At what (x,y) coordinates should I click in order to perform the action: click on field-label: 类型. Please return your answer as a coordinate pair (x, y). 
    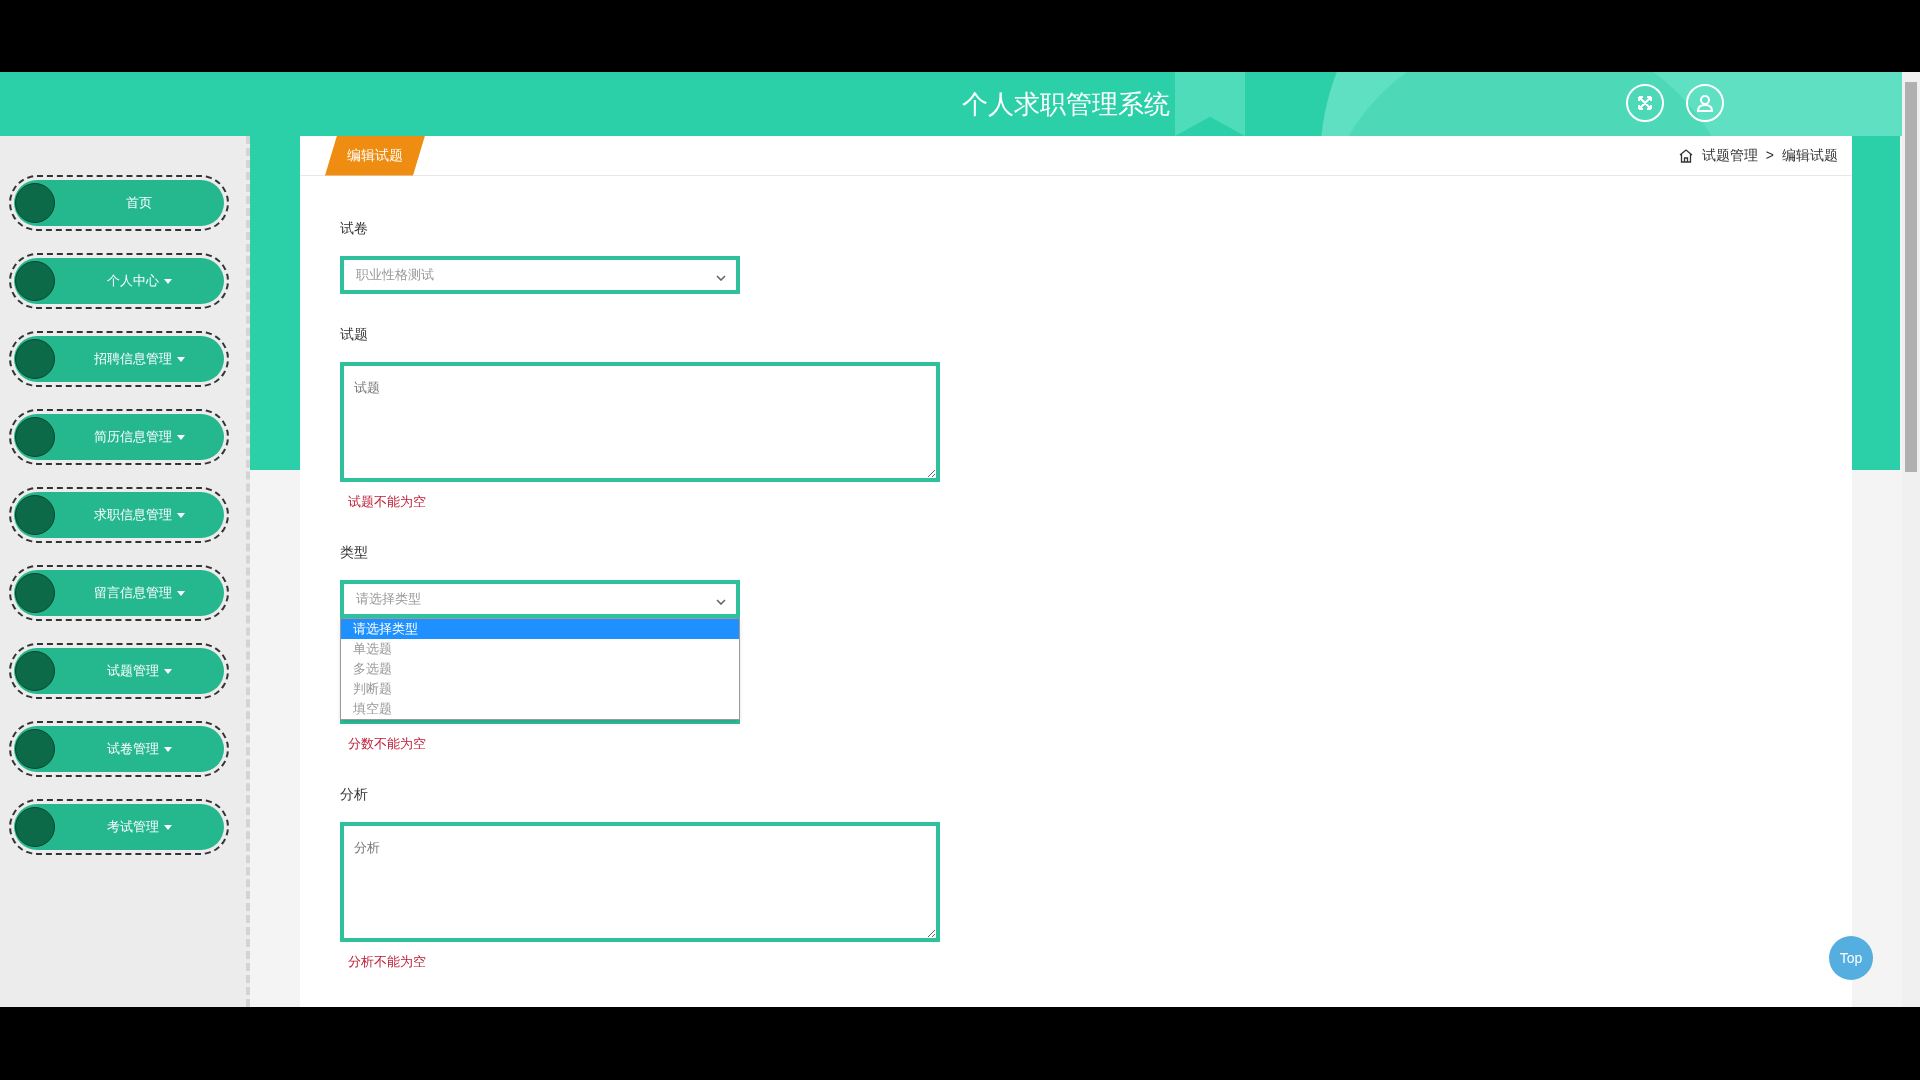
    Looking at the image, I should click on (354, 552).